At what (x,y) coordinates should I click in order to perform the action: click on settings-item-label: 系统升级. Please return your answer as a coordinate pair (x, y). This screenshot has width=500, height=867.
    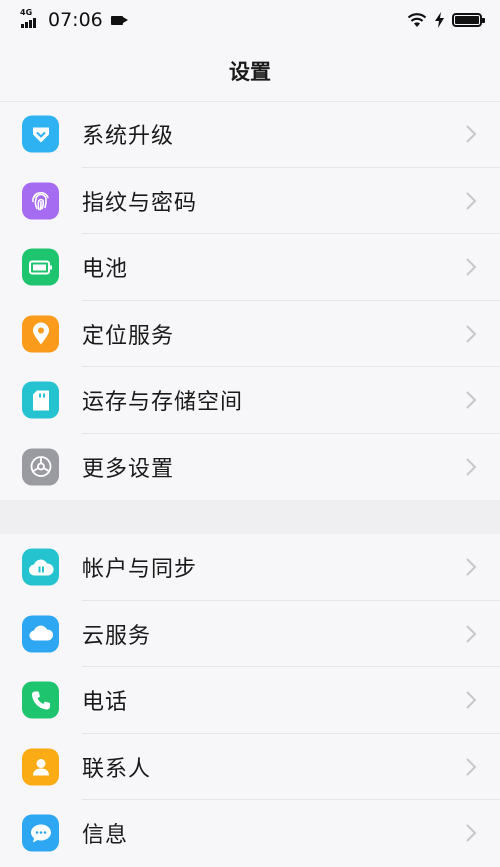
    Looking at the image, I should click on (128, 137).